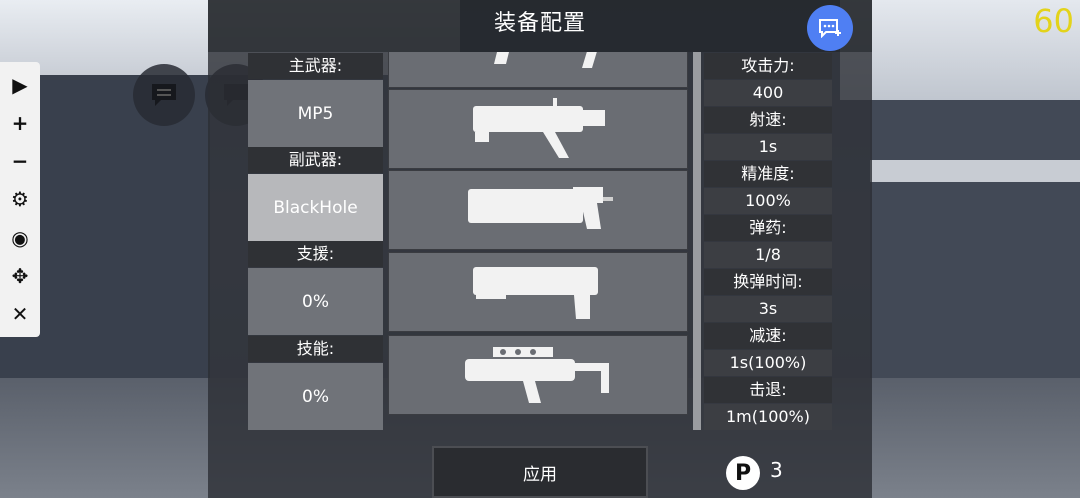 Image resolution: width=1080 pixels, height=498 pixels. What do you see at coordinates (768, 93) in the screenshot?
I see `attack-value: 400` at bounding box center [768, 93].